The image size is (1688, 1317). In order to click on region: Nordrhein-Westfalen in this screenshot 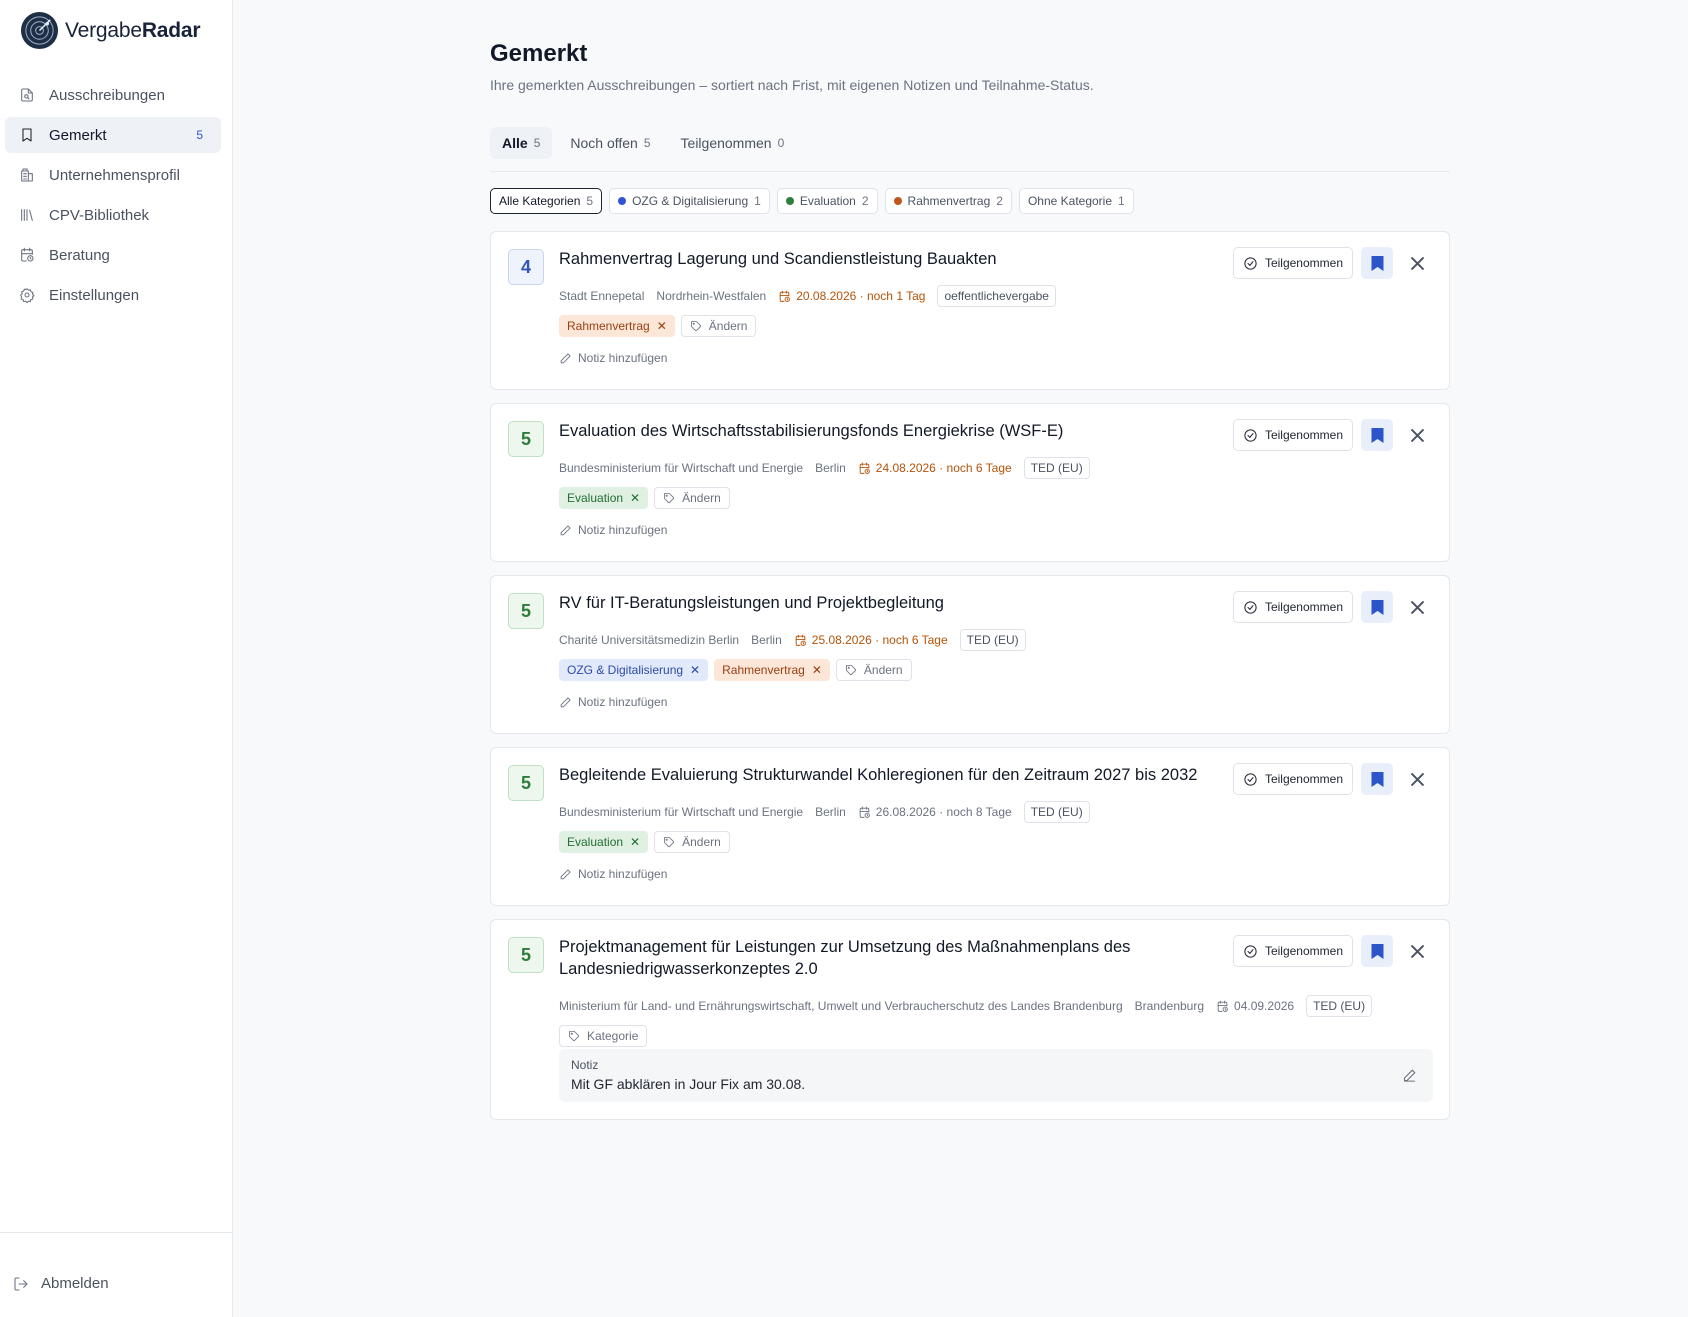, I will do `click(711, 296)`.